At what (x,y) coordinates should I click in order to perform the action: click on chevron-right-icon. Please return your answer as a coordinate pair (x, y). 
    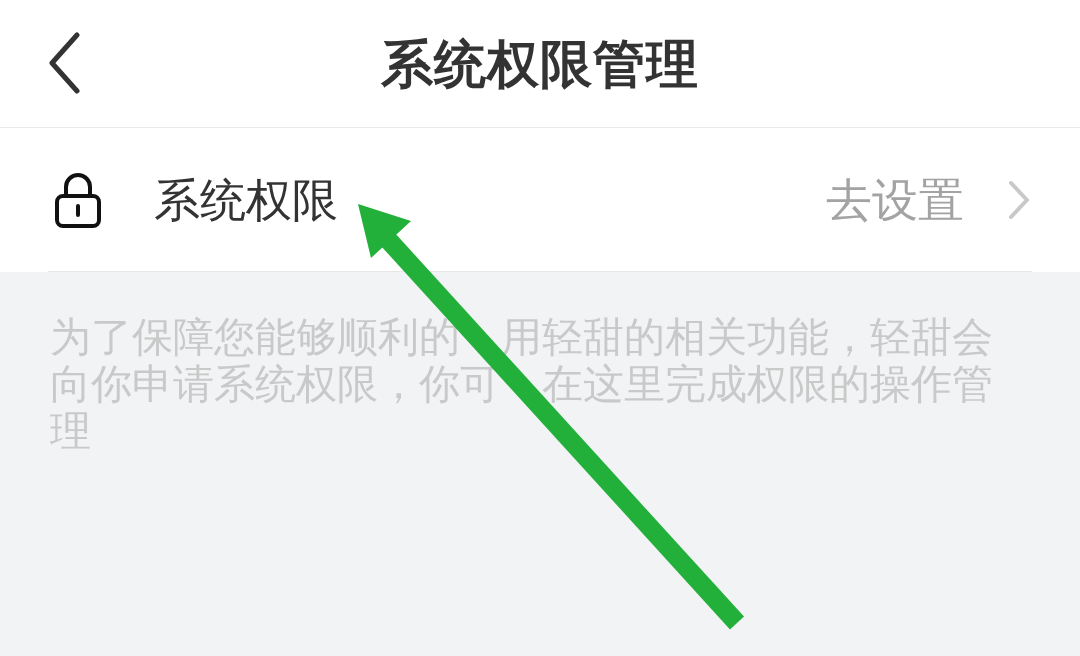
    Looking at the image, I should click on (1019, 200).